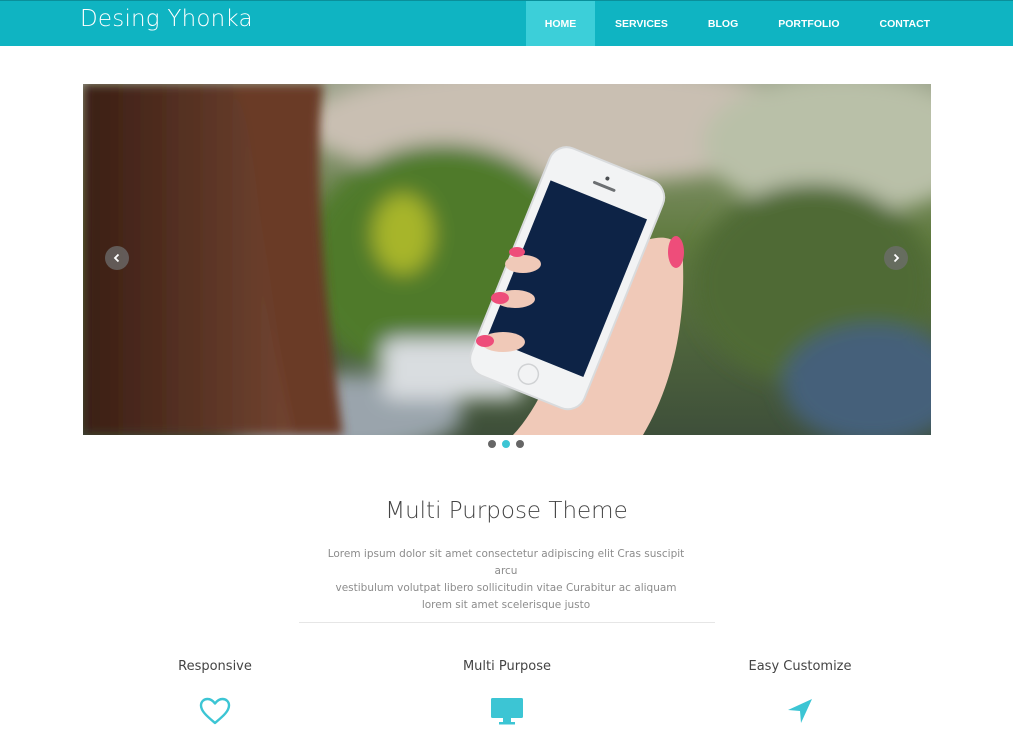  What do you see at coordinates (507, 666) in the screenshot?
I see `feature-title: Multi Purpose` at bounding box center [507, 666].